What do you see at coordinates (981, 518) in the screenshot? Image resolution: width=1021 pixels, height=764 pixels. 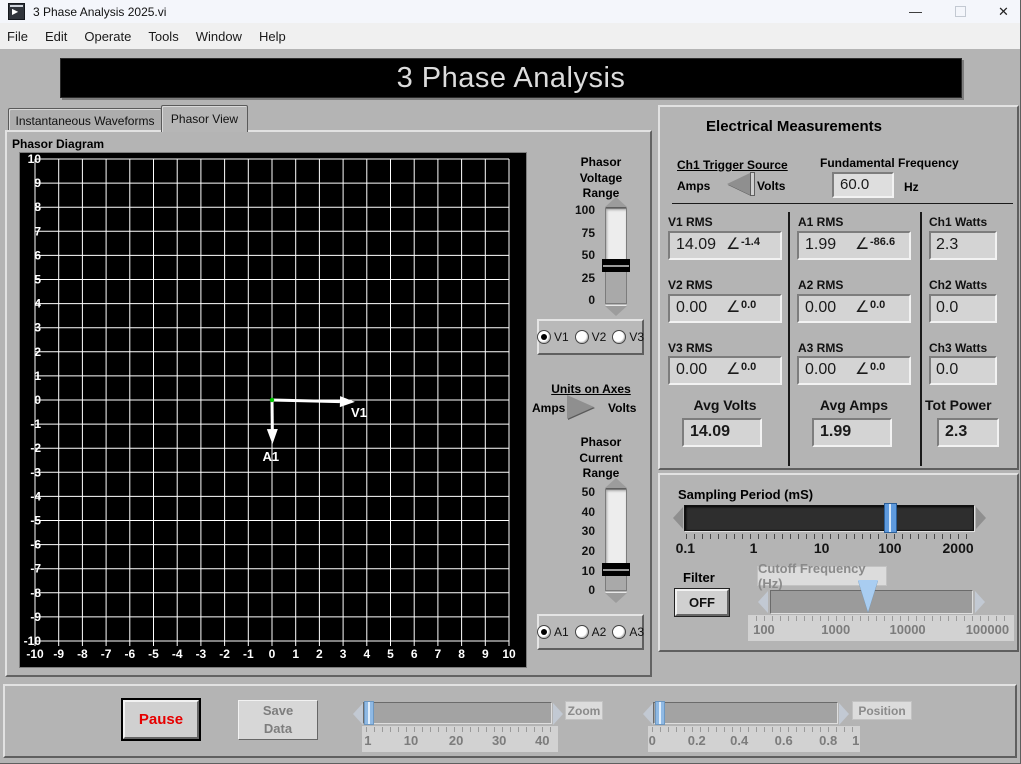 I see `sampling-increment-arrow-icon` at bounding box center [981, 518].